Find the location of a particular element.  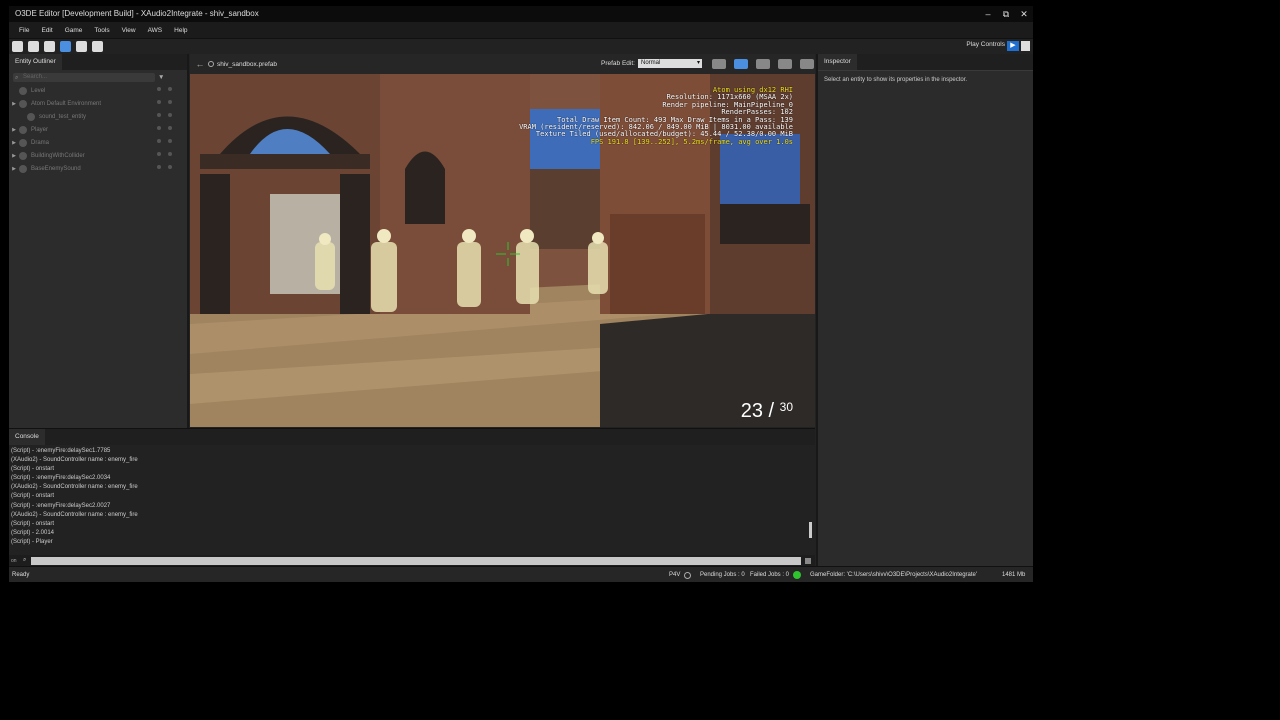

play-button: ▶ is located at coordinates (1013, 46).